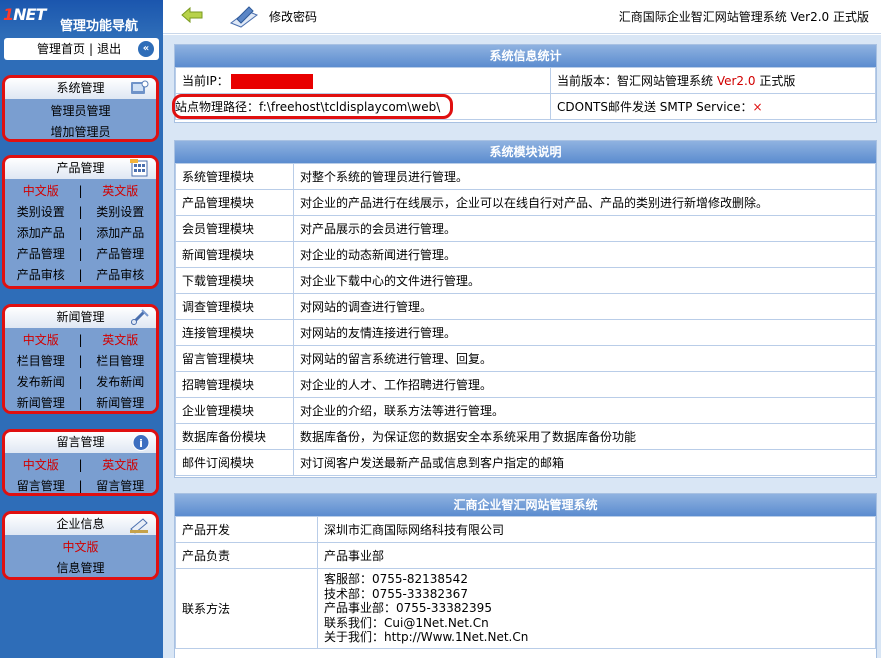 The height and width of the screenshot is (658, 881). I want to click on ip-label: 当前IP：, so click(205, 81).